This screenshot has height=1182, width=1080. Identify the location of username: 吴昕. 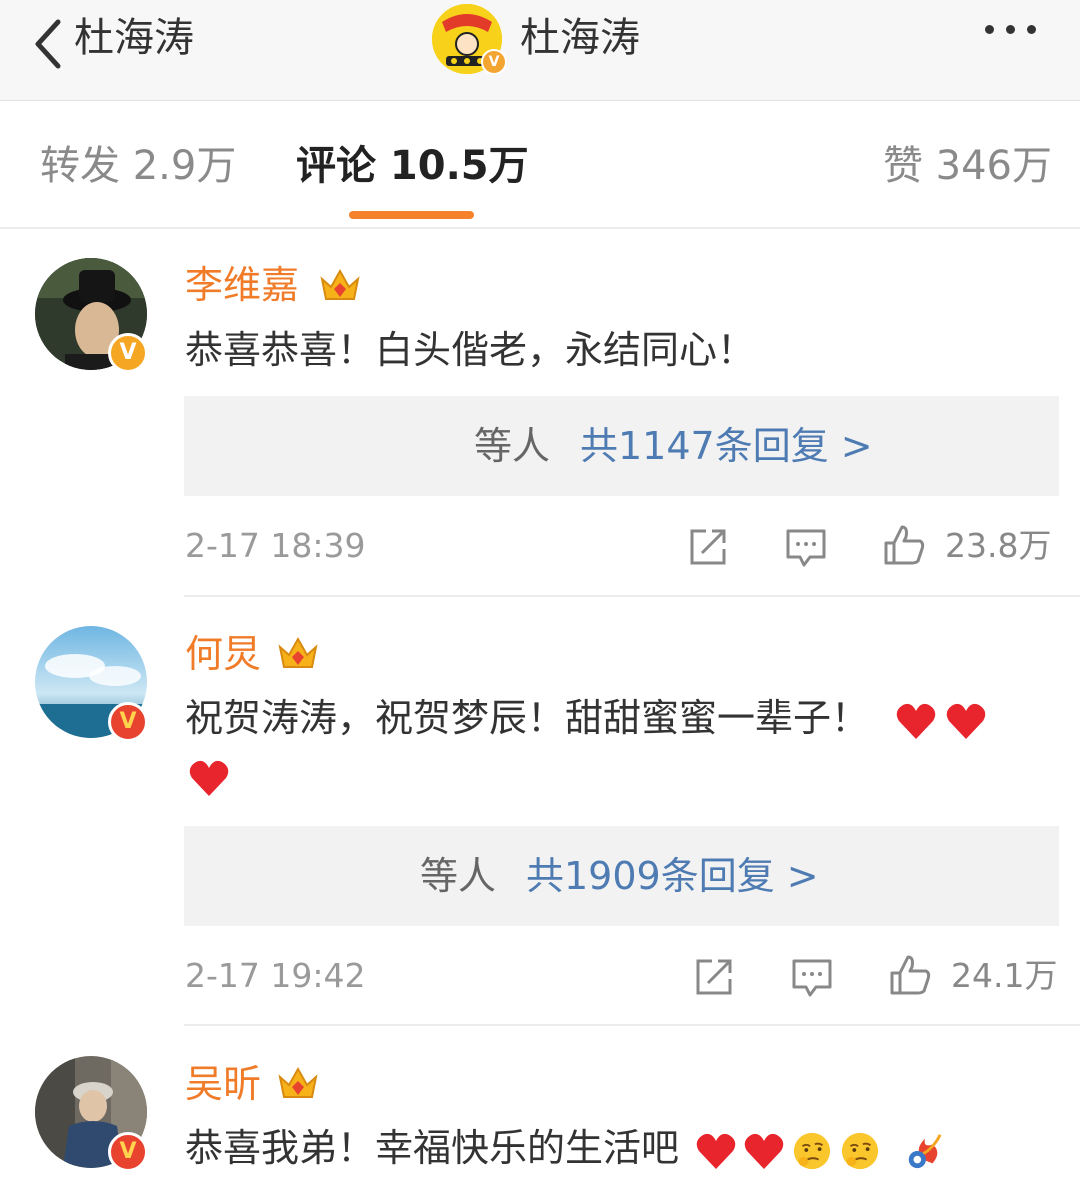
(223, 1084).